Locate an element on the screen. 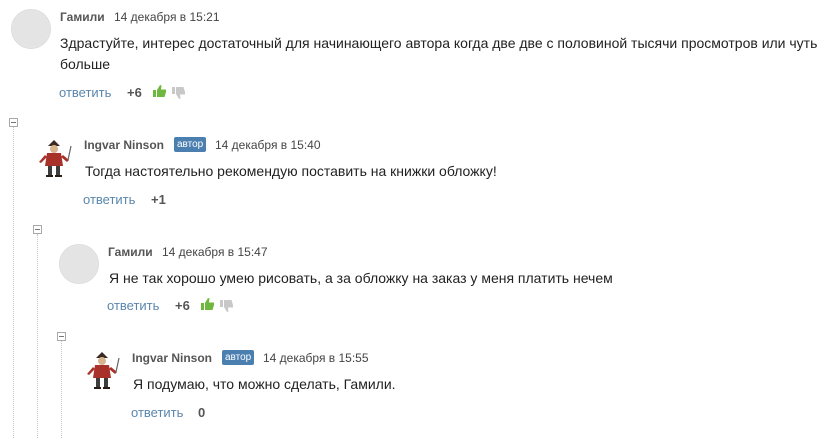 The height and width of the screenshot is (438, 833). comment-text: Я подумаю, что можно сделать, Гамили. is located at coordinates (264, 384).